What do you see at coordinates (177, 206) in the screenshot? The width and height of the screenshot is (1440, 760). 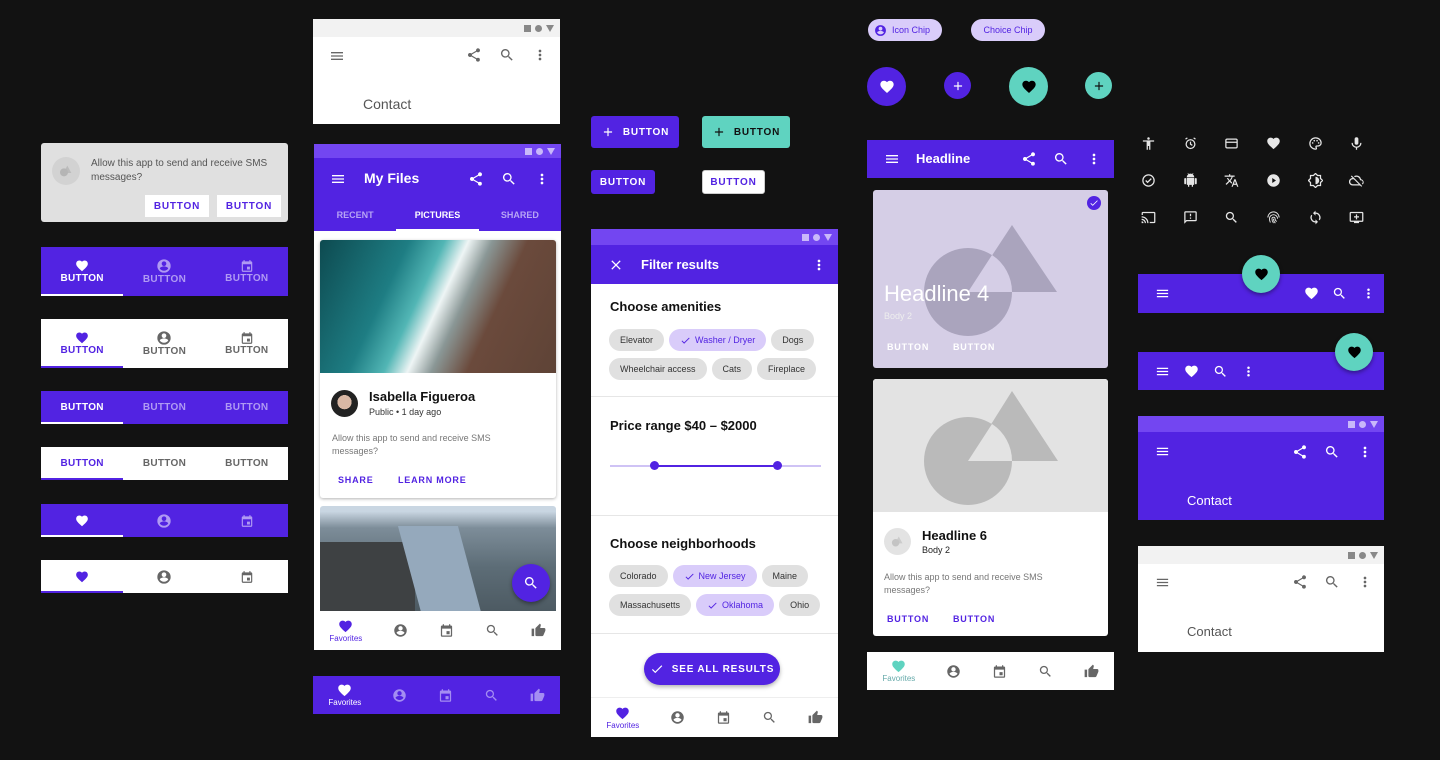 I see `banner-button-1: BUTTON` at bounding box center [177, 206].